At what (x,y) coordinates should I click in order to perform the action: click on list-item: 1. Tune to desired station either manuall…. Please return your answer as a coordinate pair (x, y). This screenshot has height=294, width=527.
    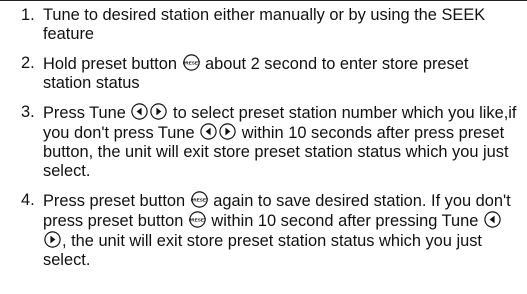
    Looking at the image, I should click on (263, 25).